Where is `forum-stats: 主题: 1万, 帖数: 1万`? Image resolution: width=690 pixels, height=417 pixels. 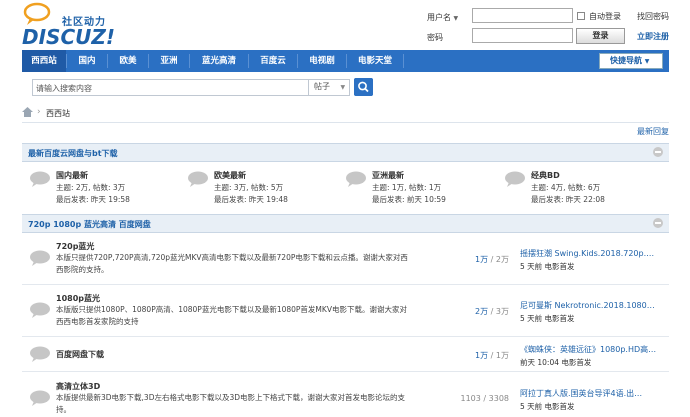
forum-stats: 主题: 1万, 帖数: 1万 is located at coordinates (407, 187).